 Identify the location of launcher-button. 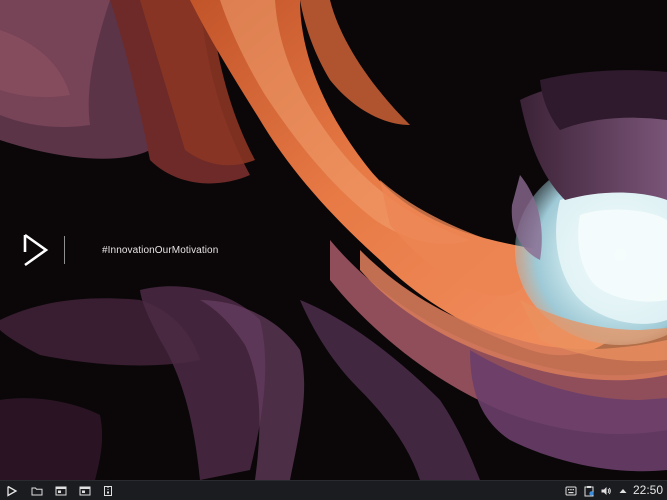
(12, 490).